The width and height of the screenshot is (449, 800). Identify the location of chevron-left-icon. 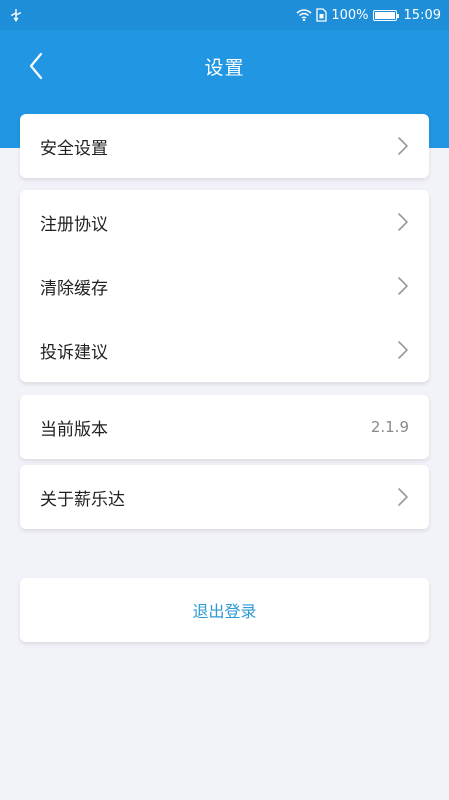
(36, 66).